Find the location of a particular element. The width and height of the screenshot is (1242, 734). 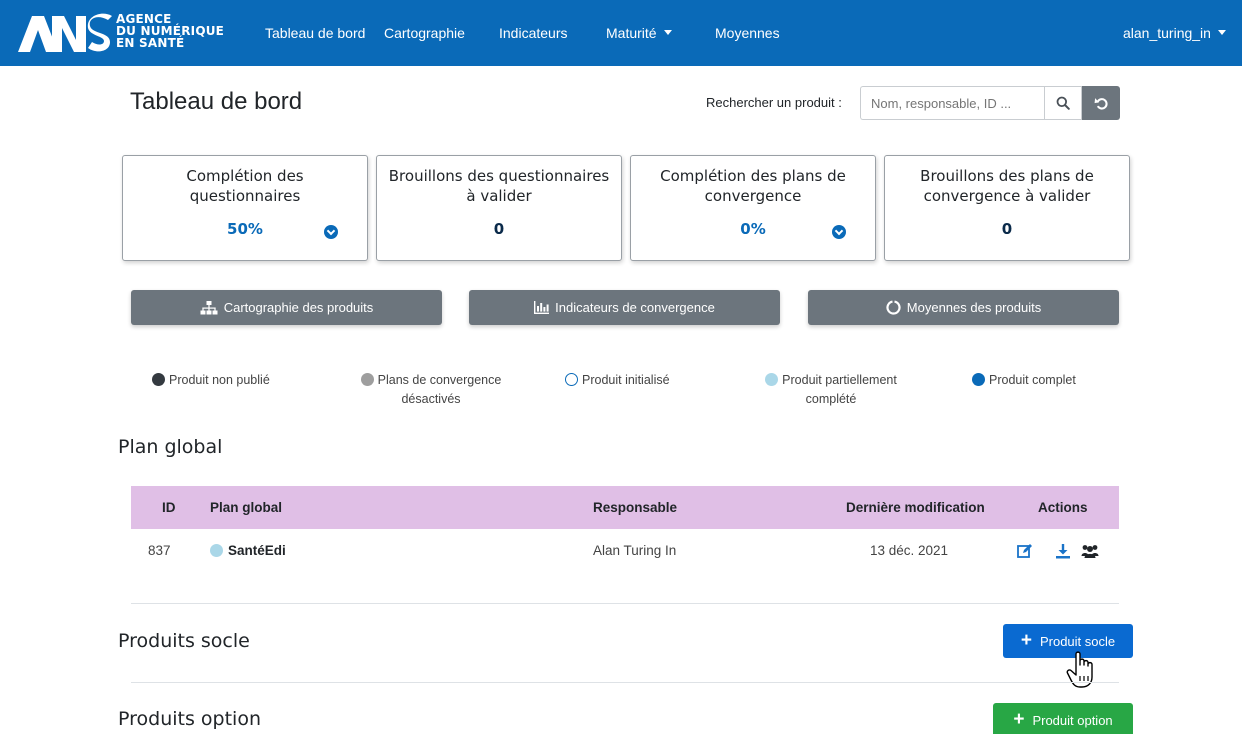

indicateurs-convergence-label: Indicateurs de convergence is located at coordinates (635, 307).